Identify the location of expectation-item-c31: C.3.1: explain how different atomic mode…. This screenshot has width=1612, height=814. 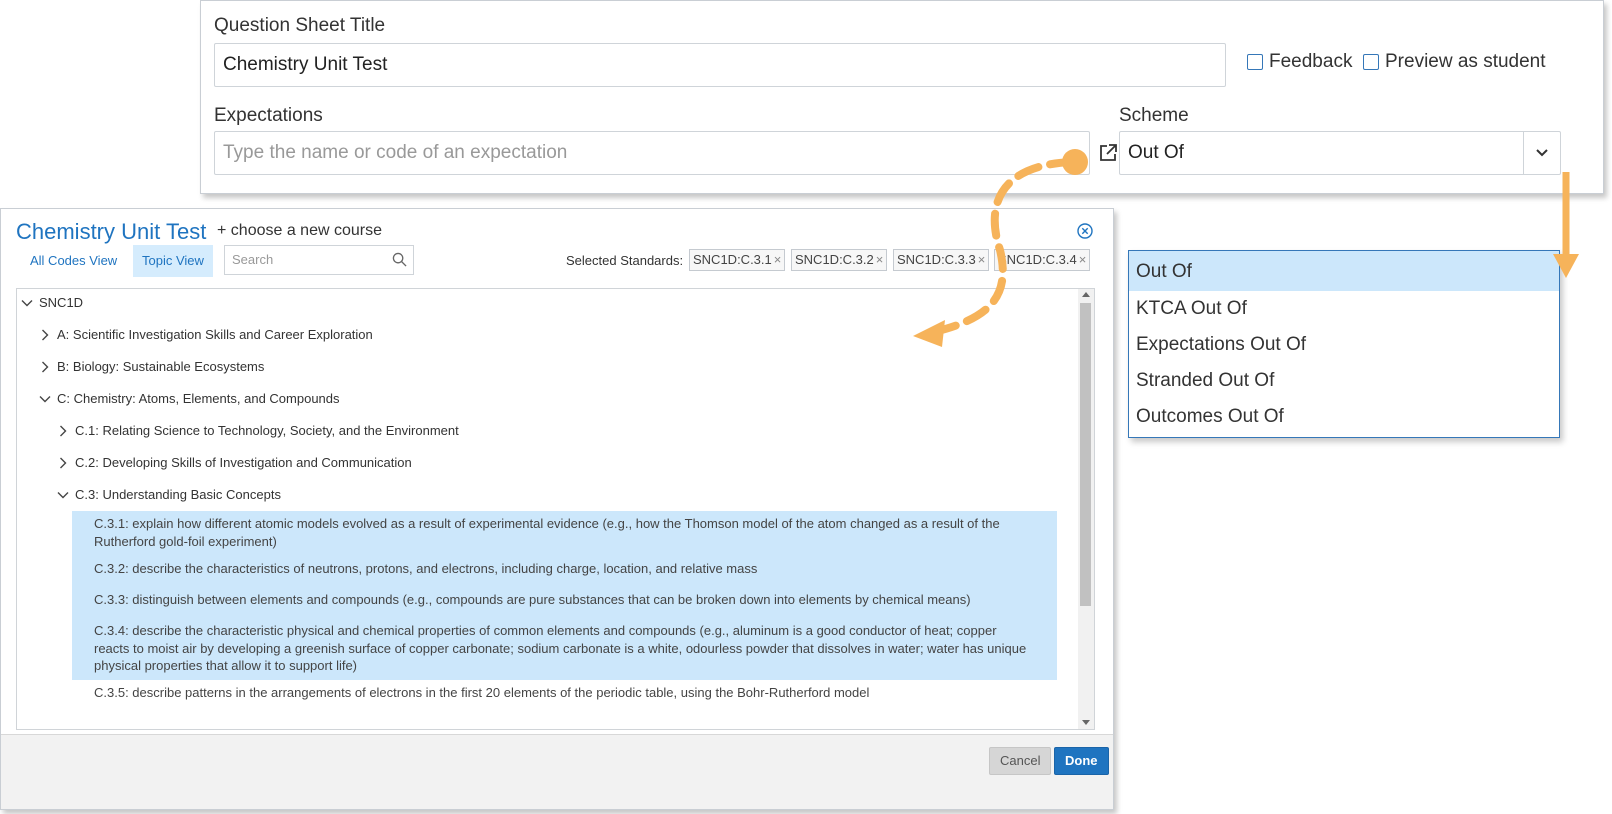
(564, 533).